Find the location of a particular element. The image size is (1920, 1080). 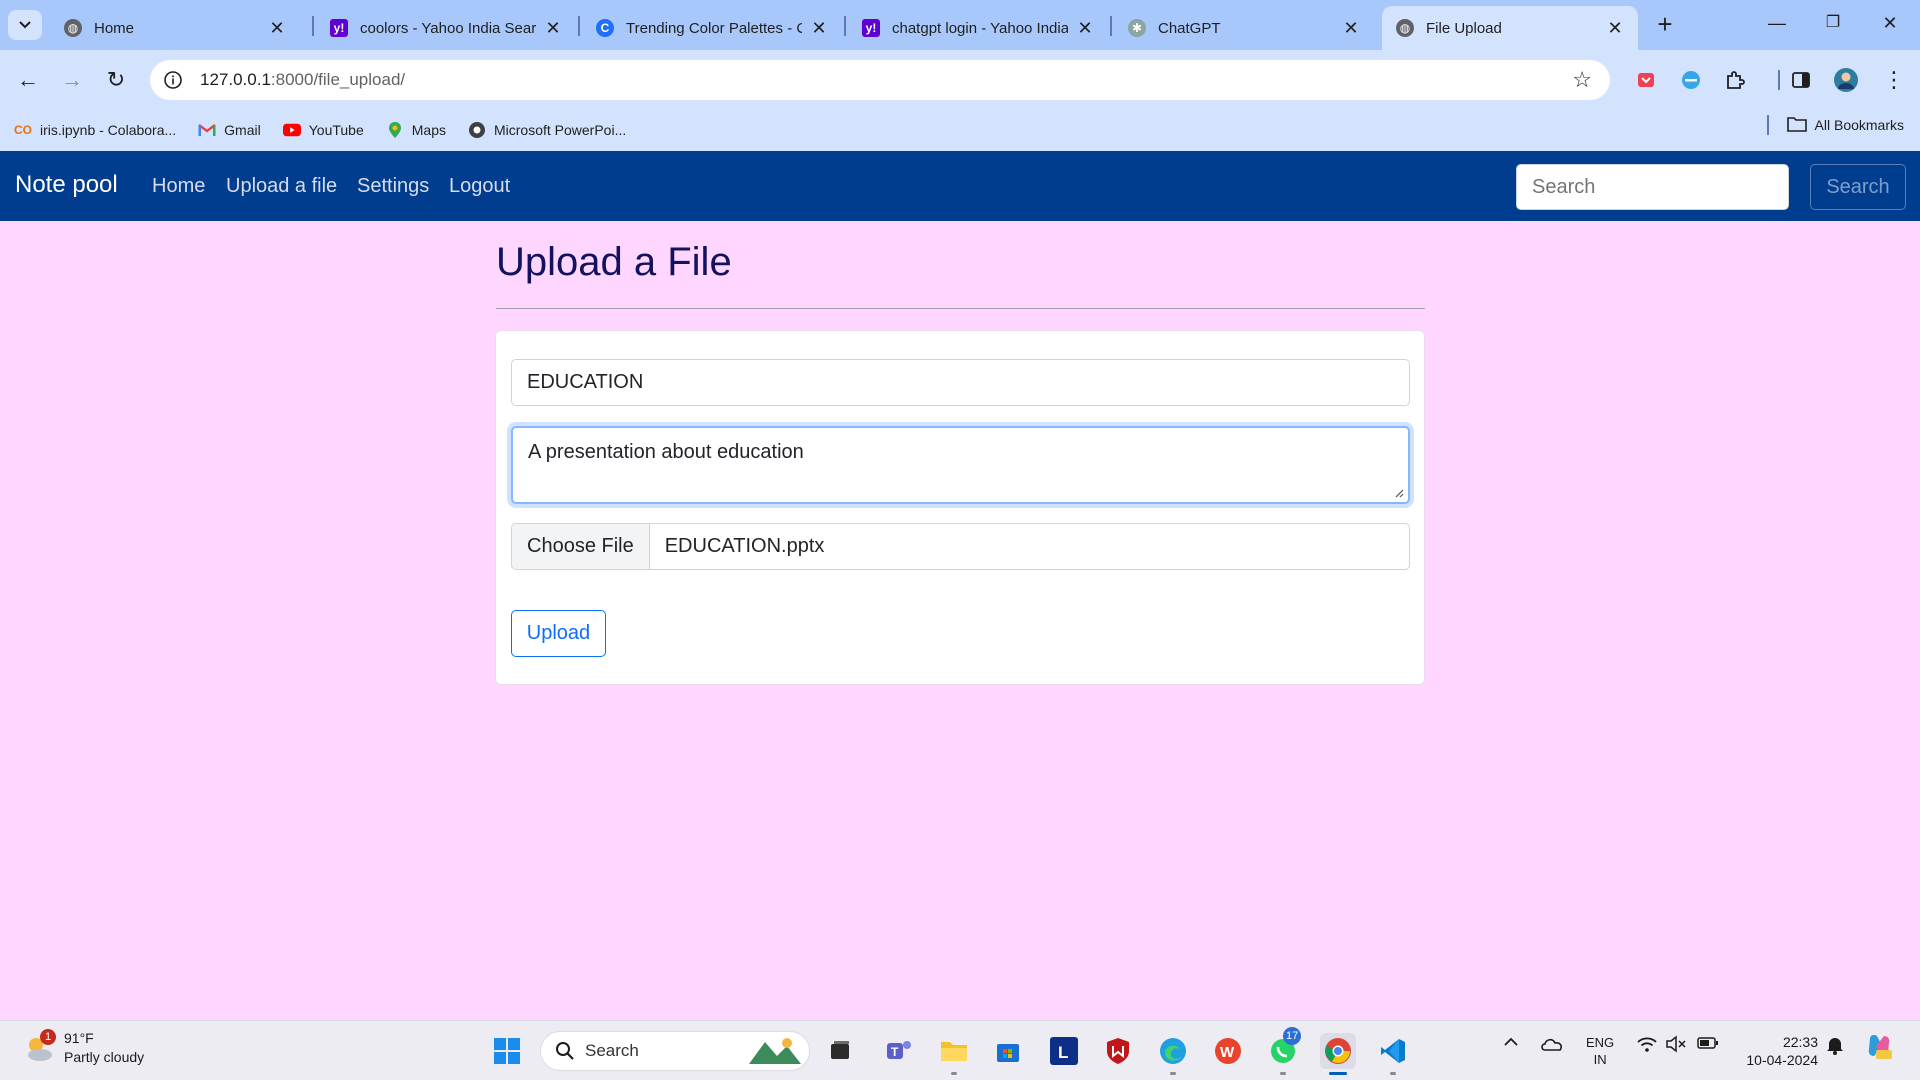

upload-button: Upload is located at coordinates (558, 633).